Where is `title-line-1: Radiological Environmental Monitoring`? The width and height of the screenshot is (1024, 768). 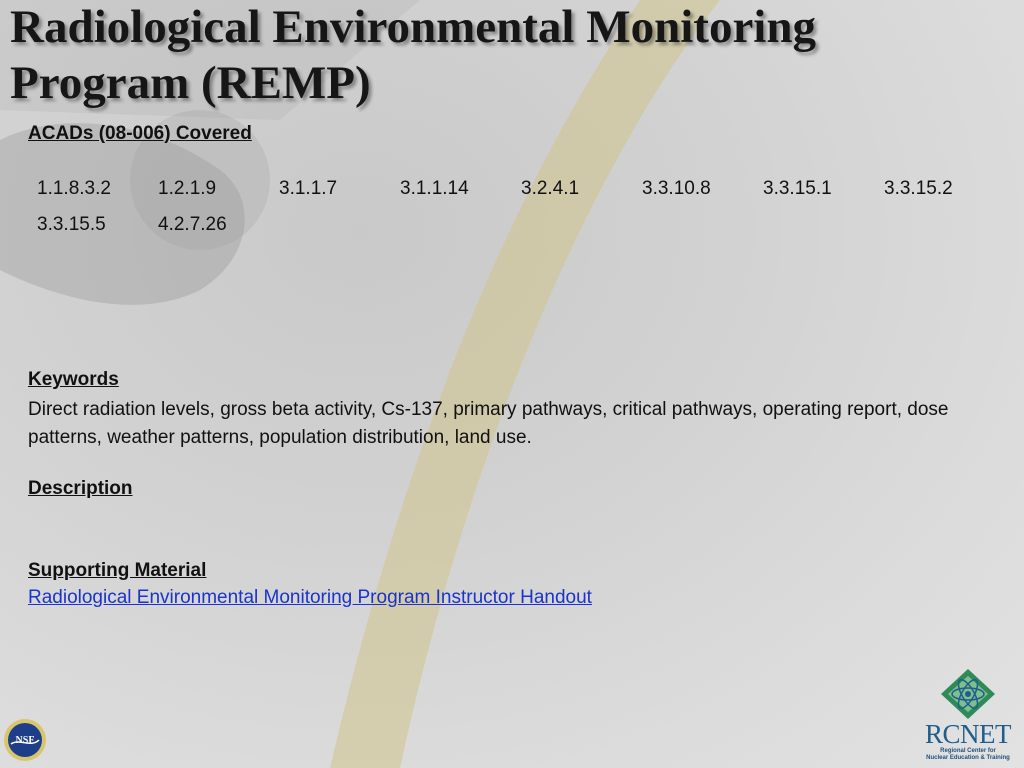 title-line-1: Radiological Environmental Monitoring is located at coordinates (413, 27).